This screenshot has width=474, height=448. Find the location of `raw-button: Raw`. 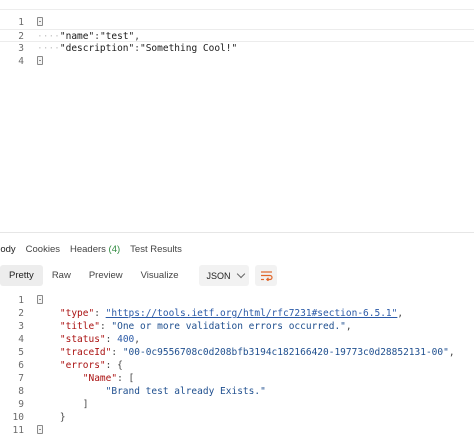

raw-button: Raw is located at coordinates (61, 275).